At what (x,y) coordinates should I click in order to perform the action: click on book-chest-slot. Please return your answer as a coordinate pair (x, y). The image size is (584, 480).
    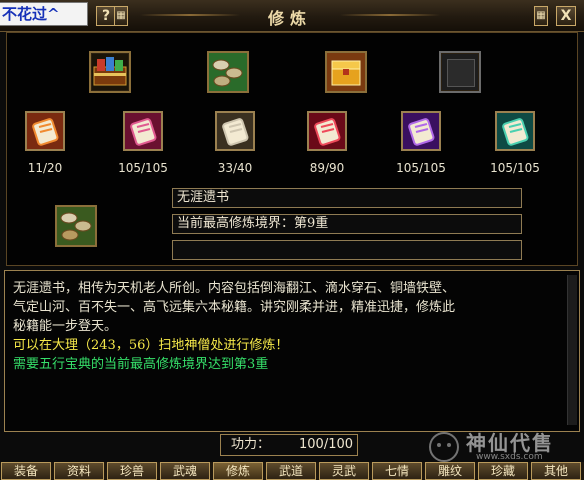
    Looking at the image, I should click on (110, 72).